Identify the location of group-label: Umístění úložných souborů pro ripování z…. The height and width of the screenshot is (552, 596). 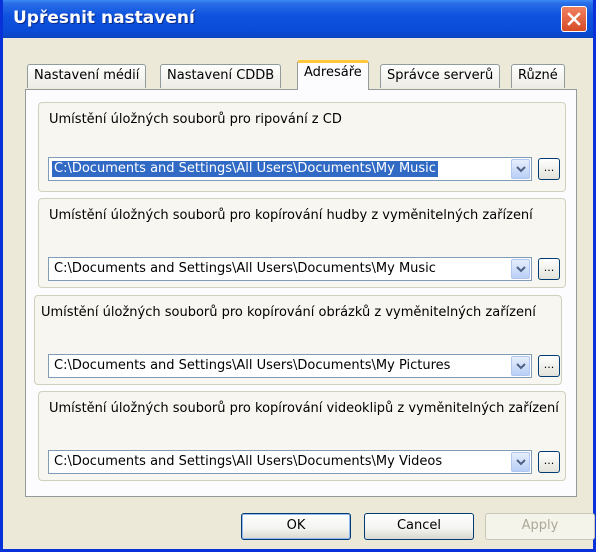
(195, 119).